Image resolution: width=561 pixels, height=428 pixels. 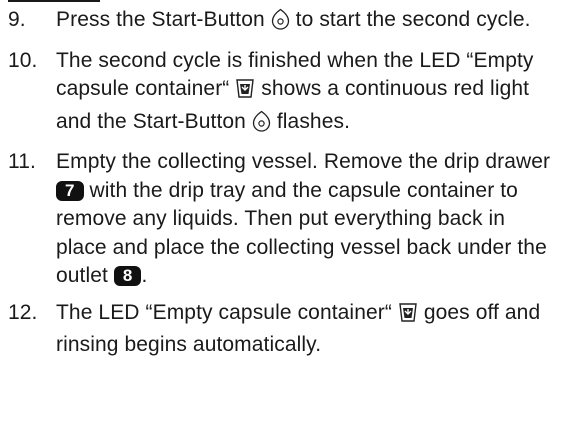 What do you see at coordinates (23, 312) in the screenshot?
I see `step-number: 12.` at bounding box center [23, 312].